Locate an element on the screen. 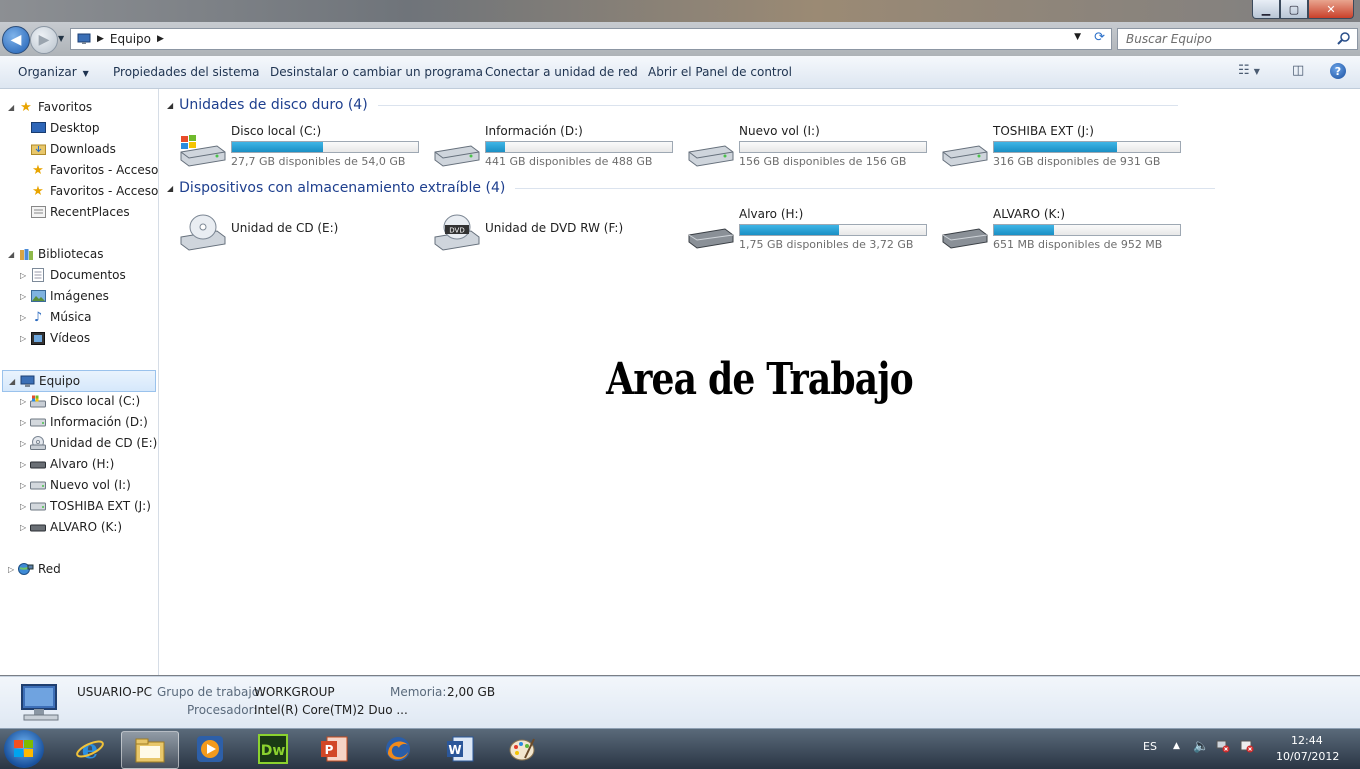 This screenshot has height=769, width=1360. map-network-drive-button: Conectar a unidad de red is located at coordinates (561, 72).